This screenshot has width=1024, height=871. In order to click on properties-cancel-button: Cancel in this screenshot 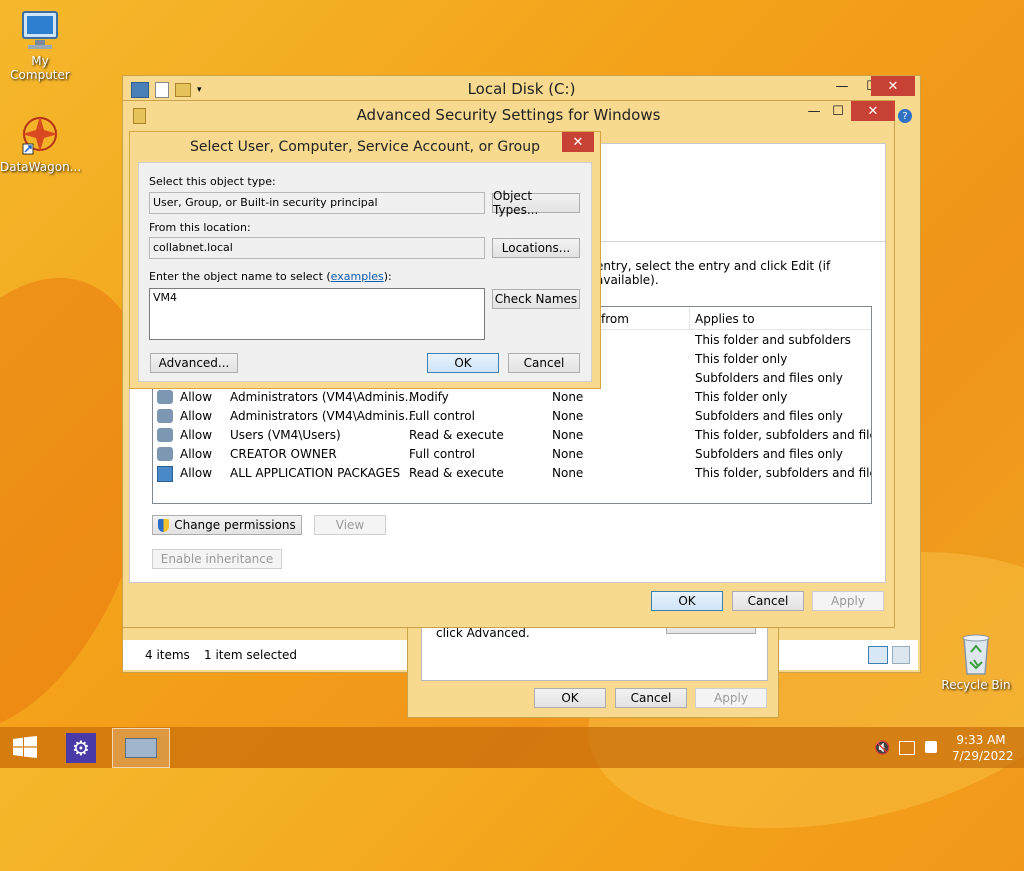, I will do `click(651, 698)`.